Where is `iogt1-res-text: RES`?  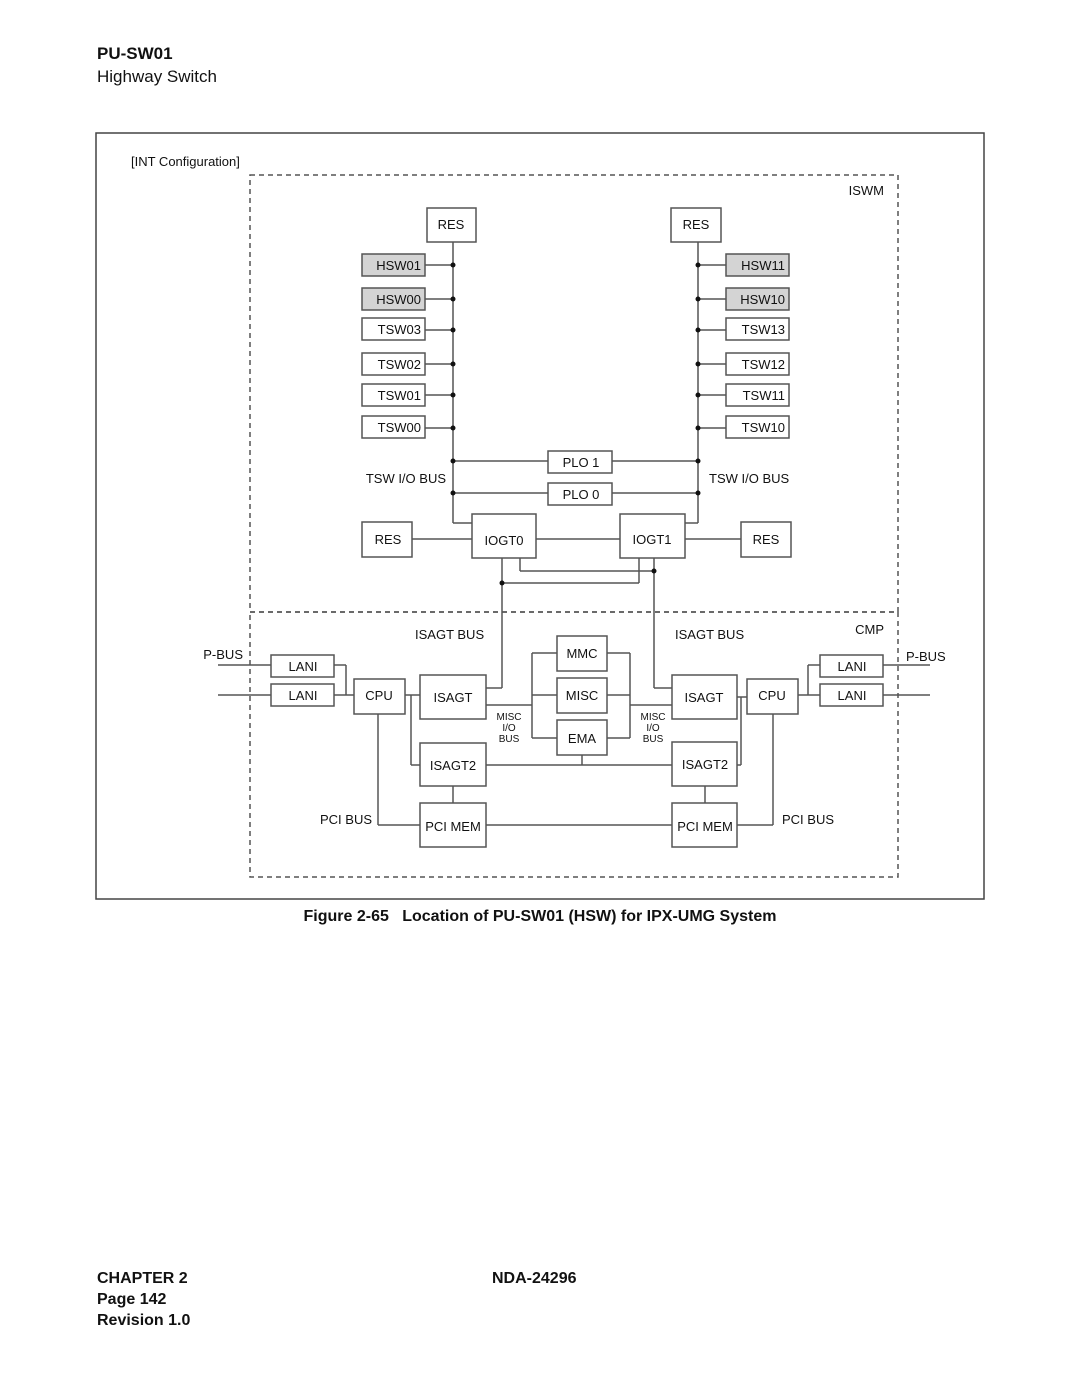
iogt1-res-text: RES is located at coordinates (766, 539).